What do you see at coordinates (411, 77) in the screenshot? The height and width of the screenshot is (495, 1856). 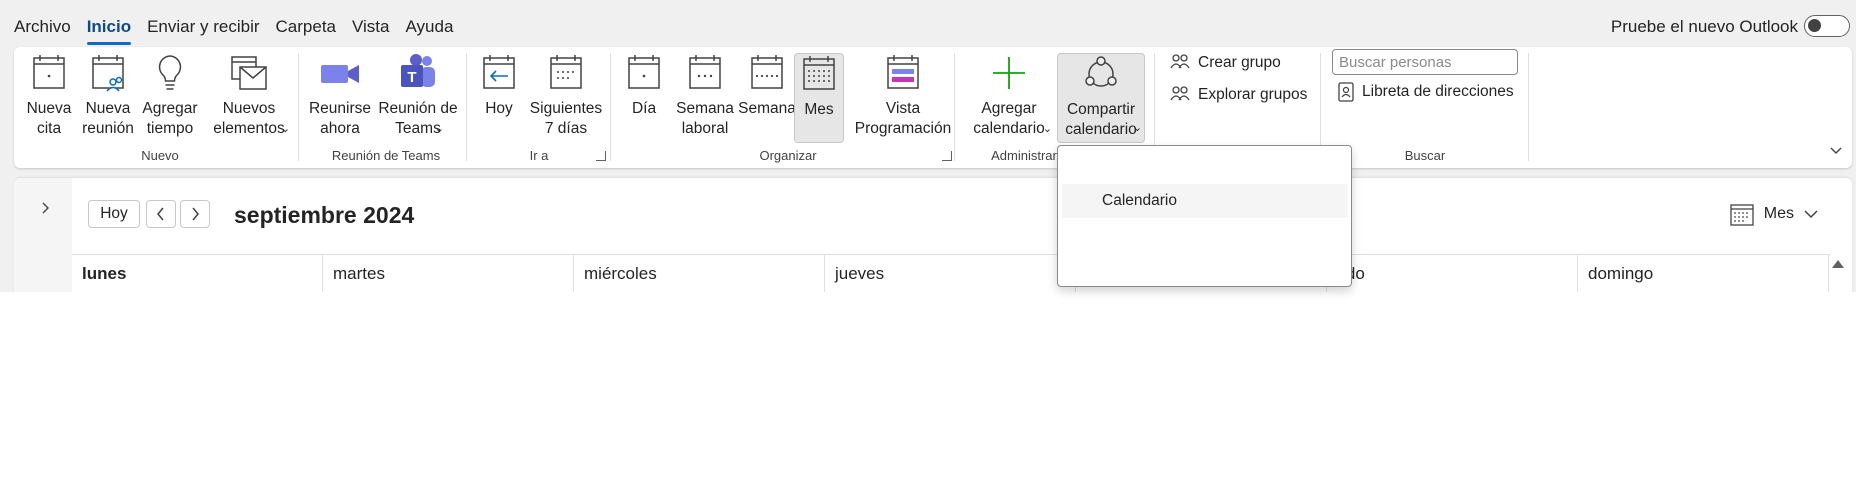 I see `svg-text: T` at bounding box center [411, 77].